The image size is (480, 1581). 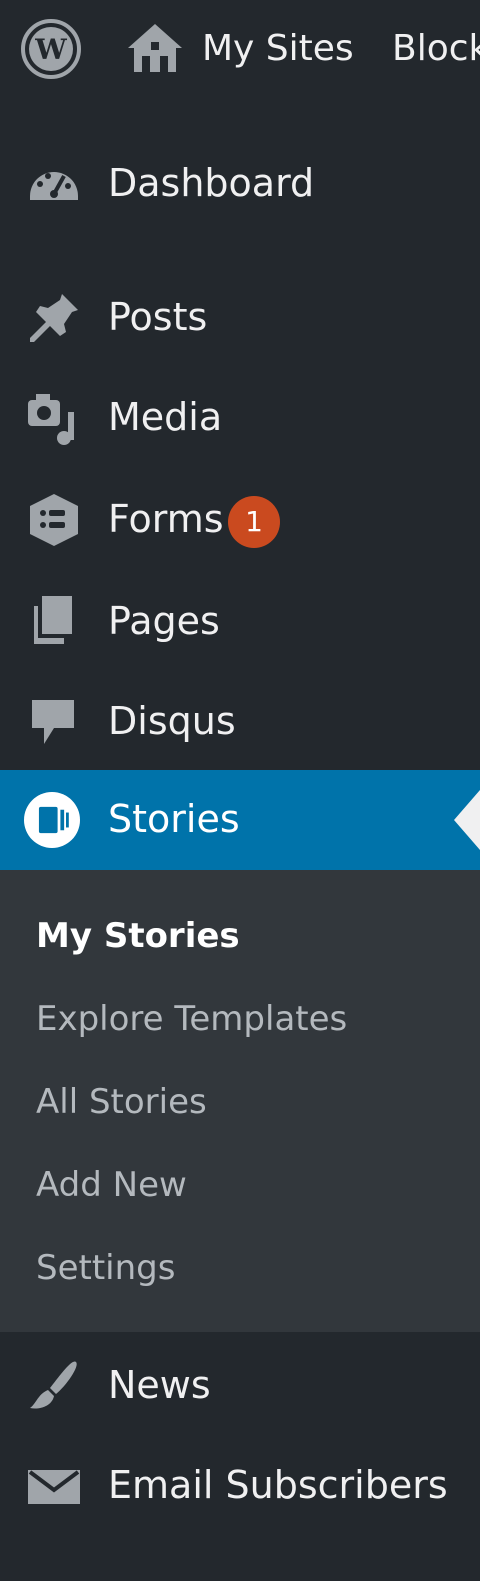 I want to click on svg-text: W, so click(x=50, y=49).